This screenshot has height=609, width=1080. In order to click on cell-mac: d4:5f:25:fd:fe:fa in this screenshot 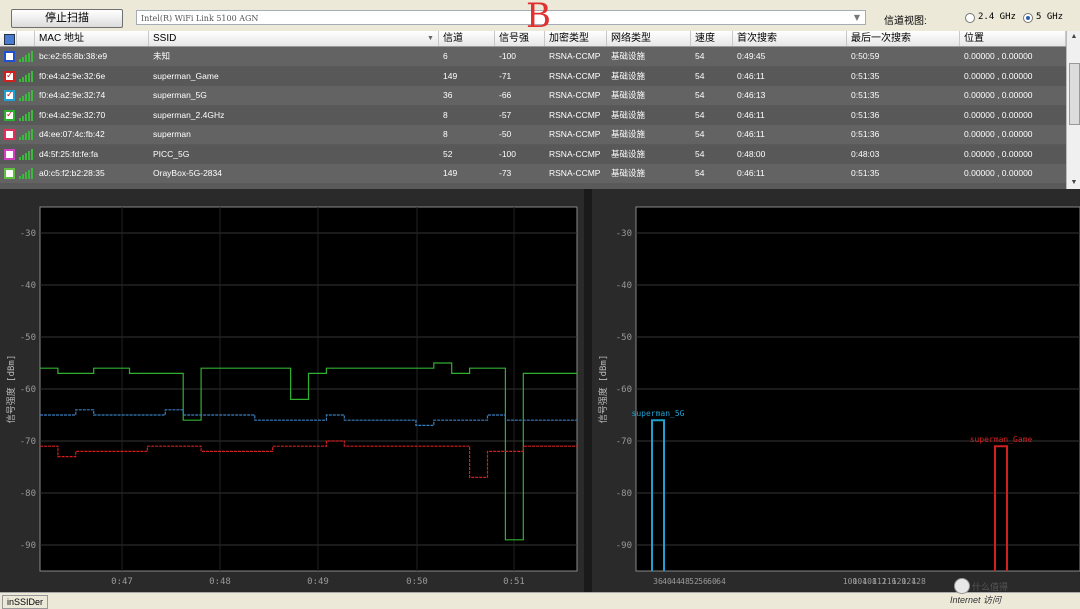, I will do `click(69, 153)`.